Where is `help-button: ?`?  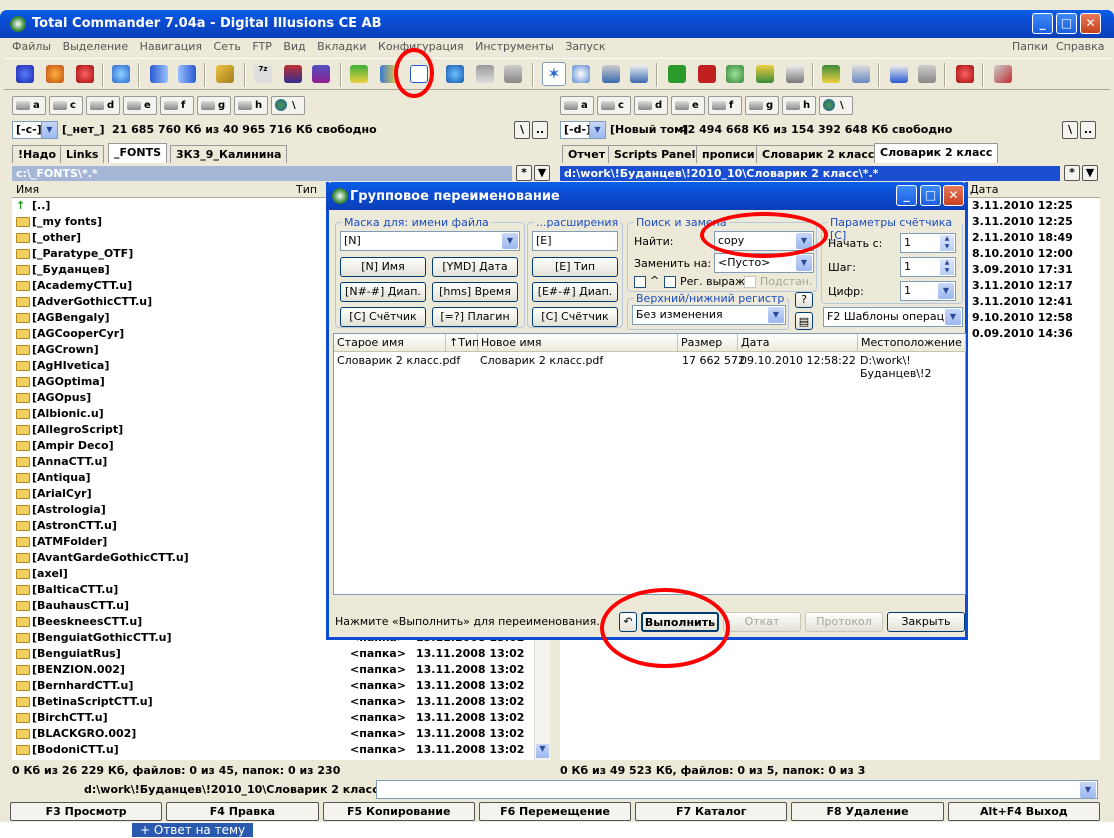 help-button: ? is located at coordinates (804, 300).